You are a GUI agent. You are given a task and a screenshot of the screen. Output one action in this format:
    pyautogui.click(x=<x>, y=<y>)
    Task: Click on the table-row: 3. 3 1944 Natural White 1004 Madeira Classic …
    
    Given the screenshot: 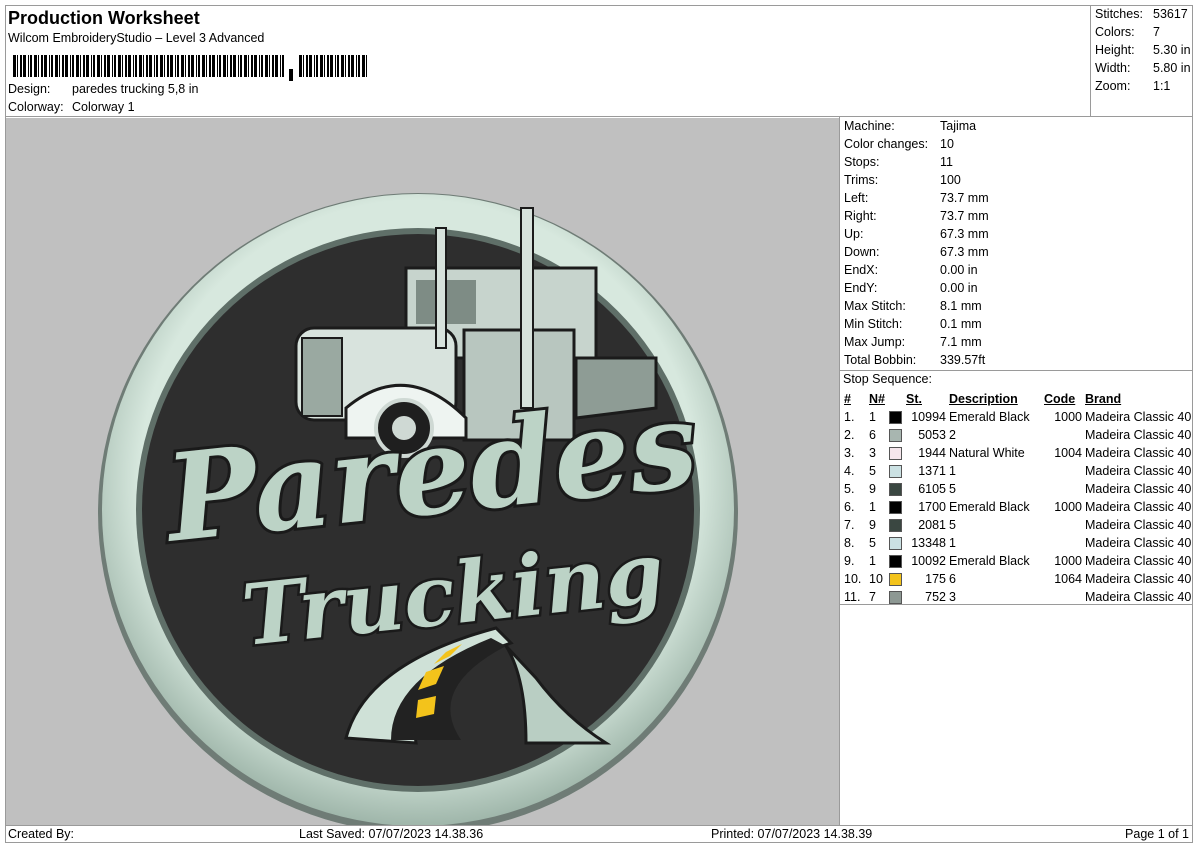 What is the action you would take?
    pyautogui.click(x=1016, y=453)
    